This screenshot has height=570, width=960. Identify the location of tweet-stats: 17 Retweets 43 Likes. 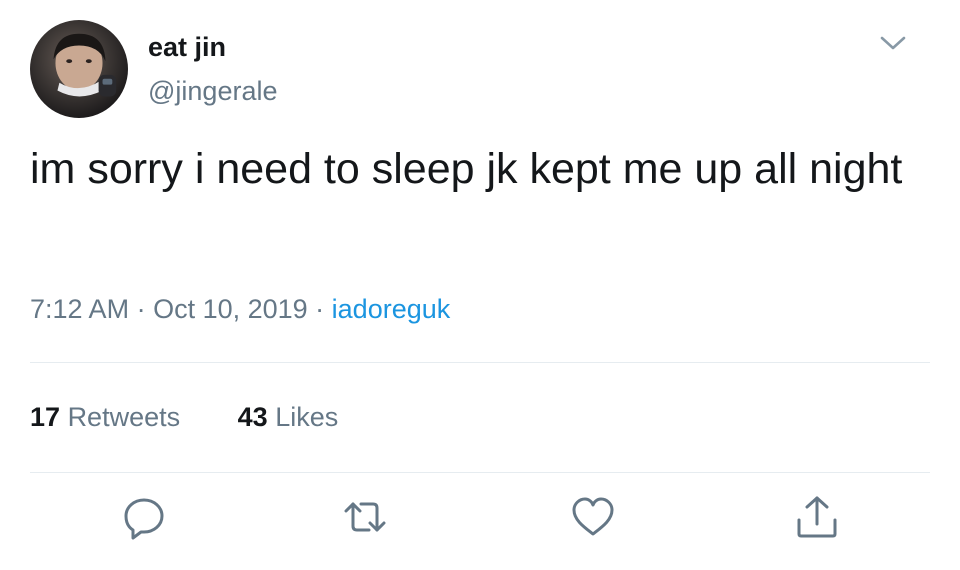
(209, 417).